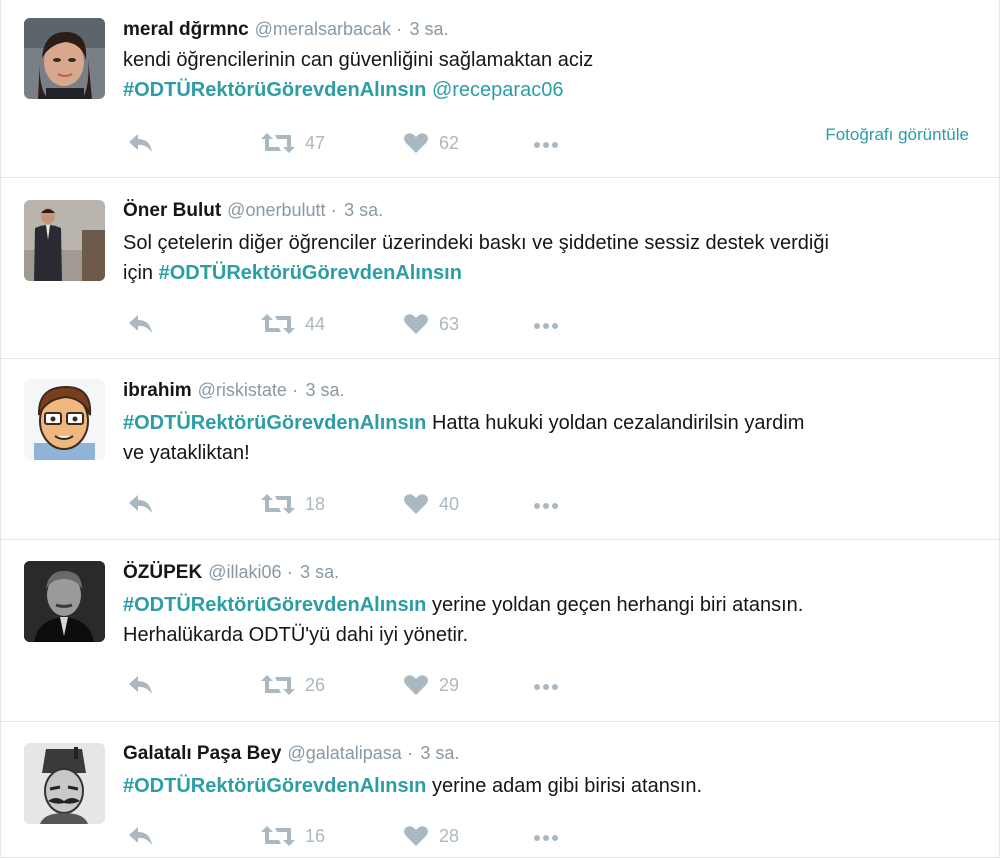 This screenshot has width=1002, height=860. What do you see at coordinates (897, 135) in the screenshot?
I see `view-photo-link: Fotoğrafı görüntüle` at bounding box center [897, 135].